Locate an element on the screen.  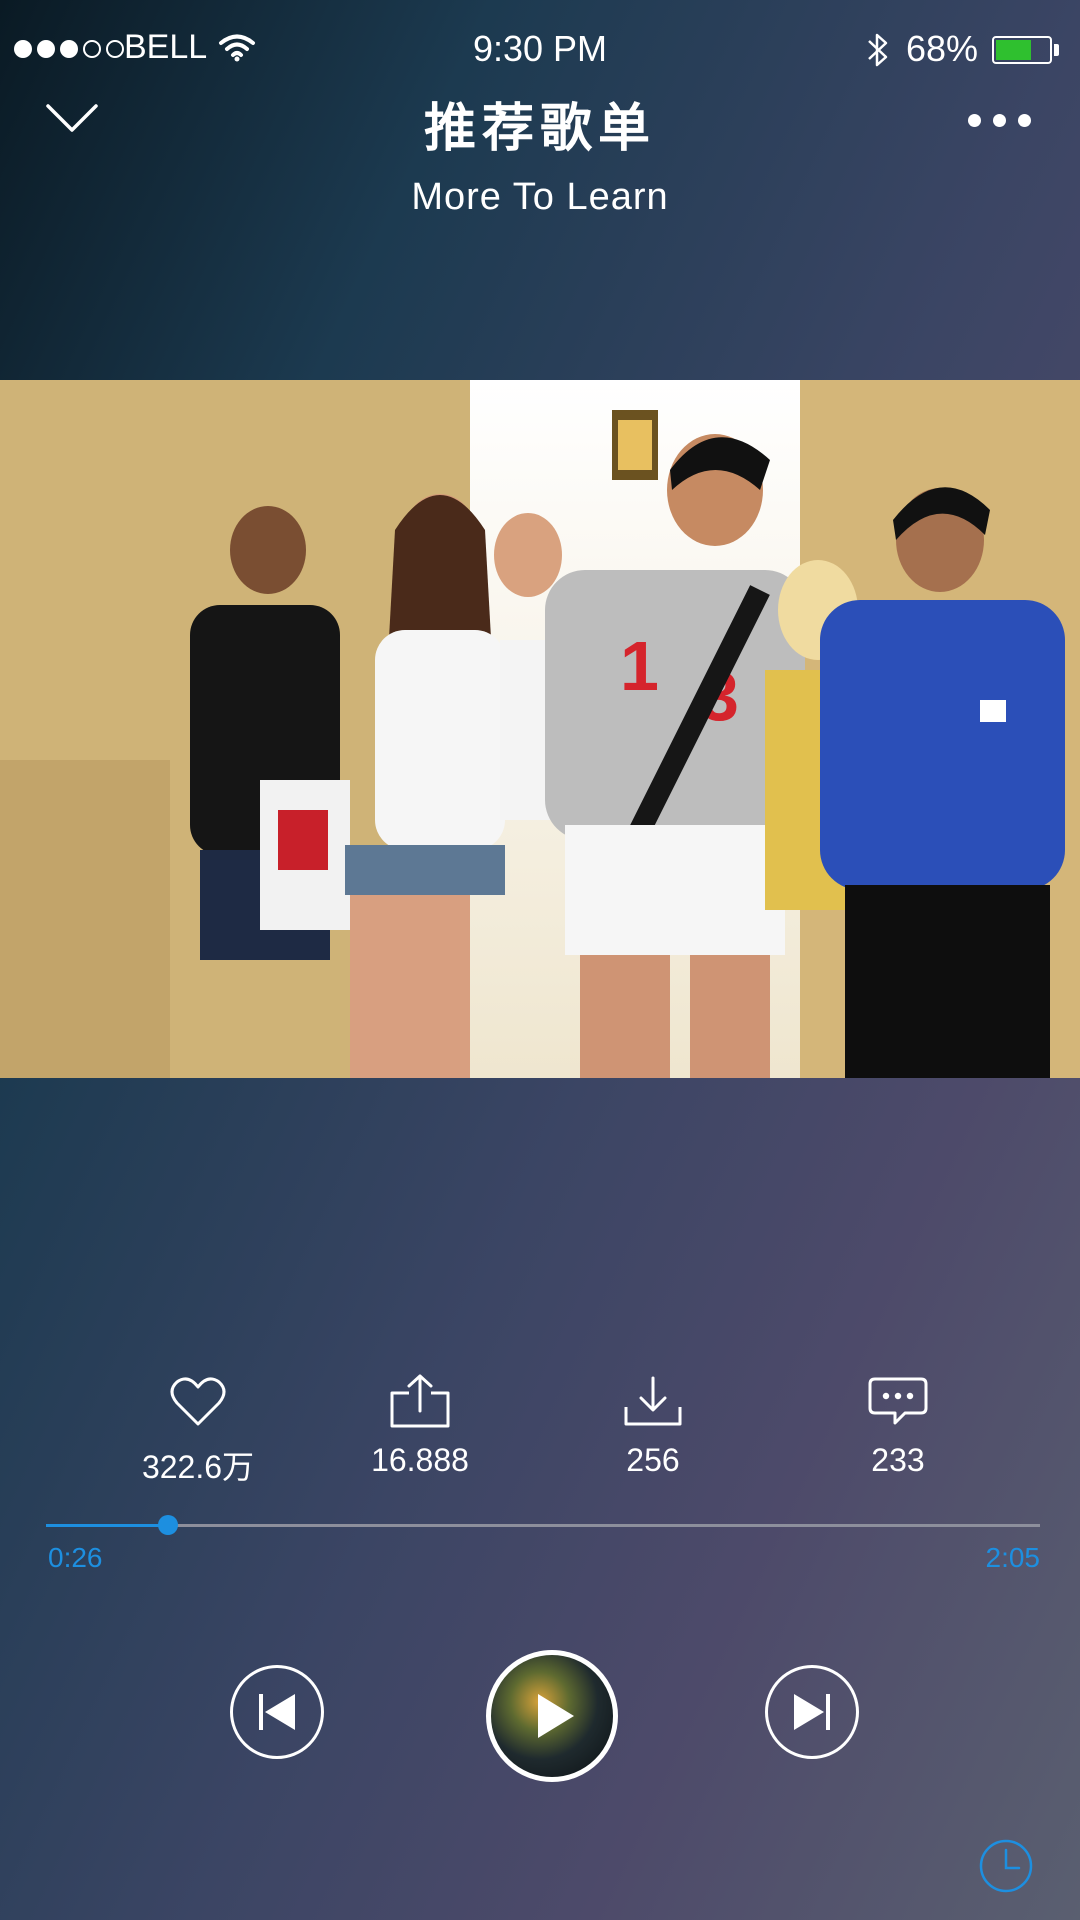
skip-previous-icon is located at coordinates (277, 1712).